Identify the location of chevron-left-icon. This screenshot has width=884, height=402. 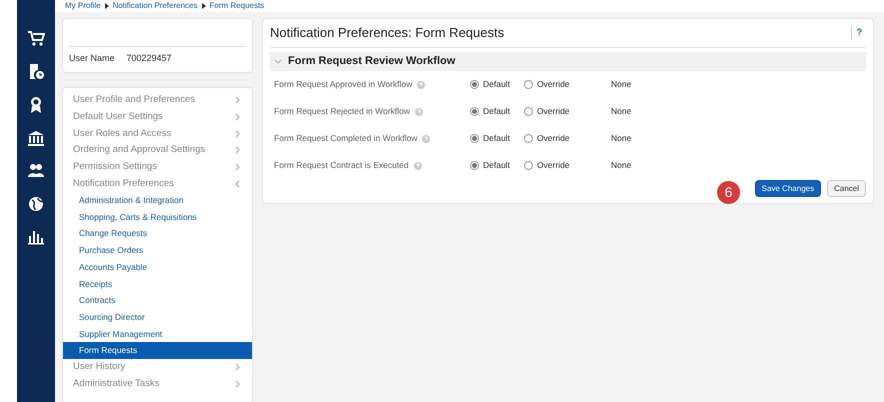
(237, 184).